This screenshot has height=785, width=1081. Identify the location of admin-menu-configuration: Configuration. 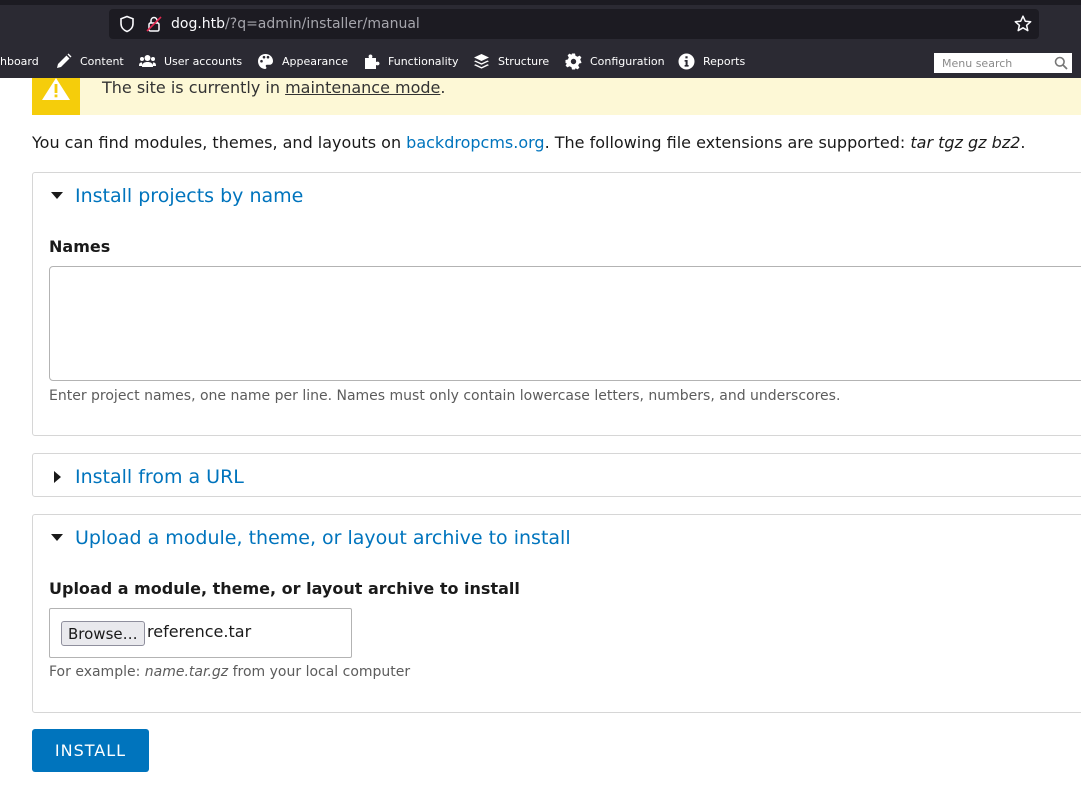
(615, 61).